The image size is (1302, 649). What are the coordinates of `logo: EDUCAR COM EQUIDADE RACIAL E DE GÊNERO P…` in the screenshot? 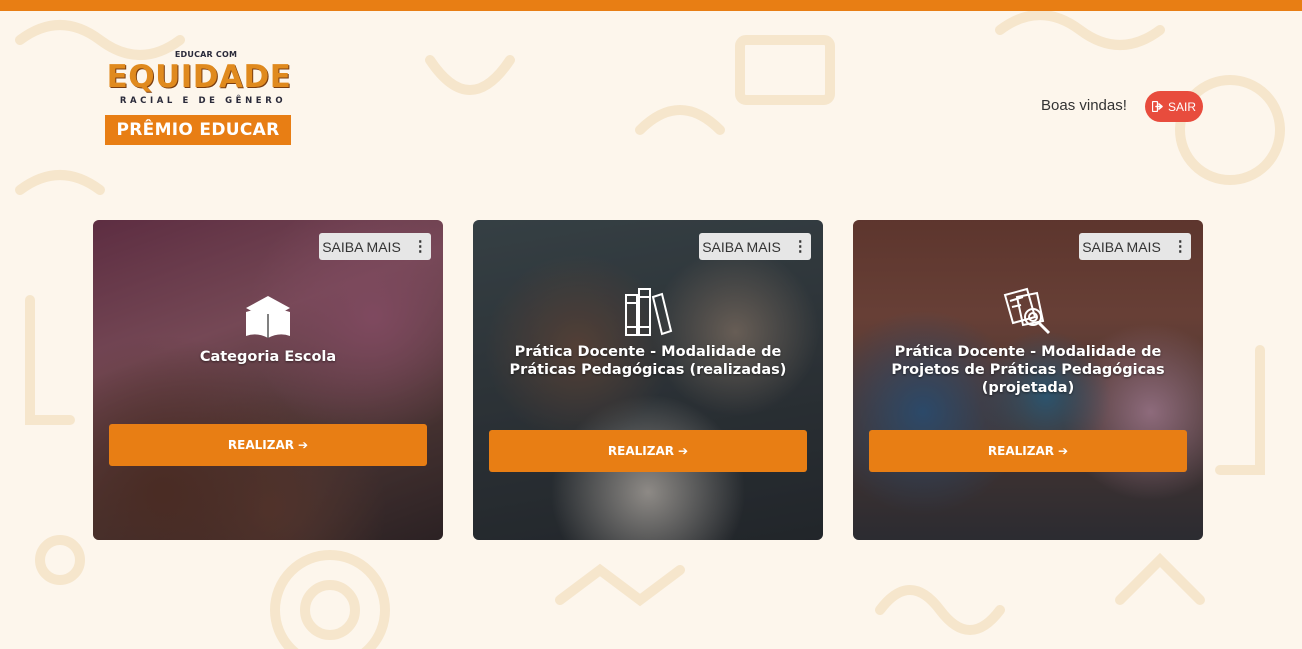 It's located at (199, 106).